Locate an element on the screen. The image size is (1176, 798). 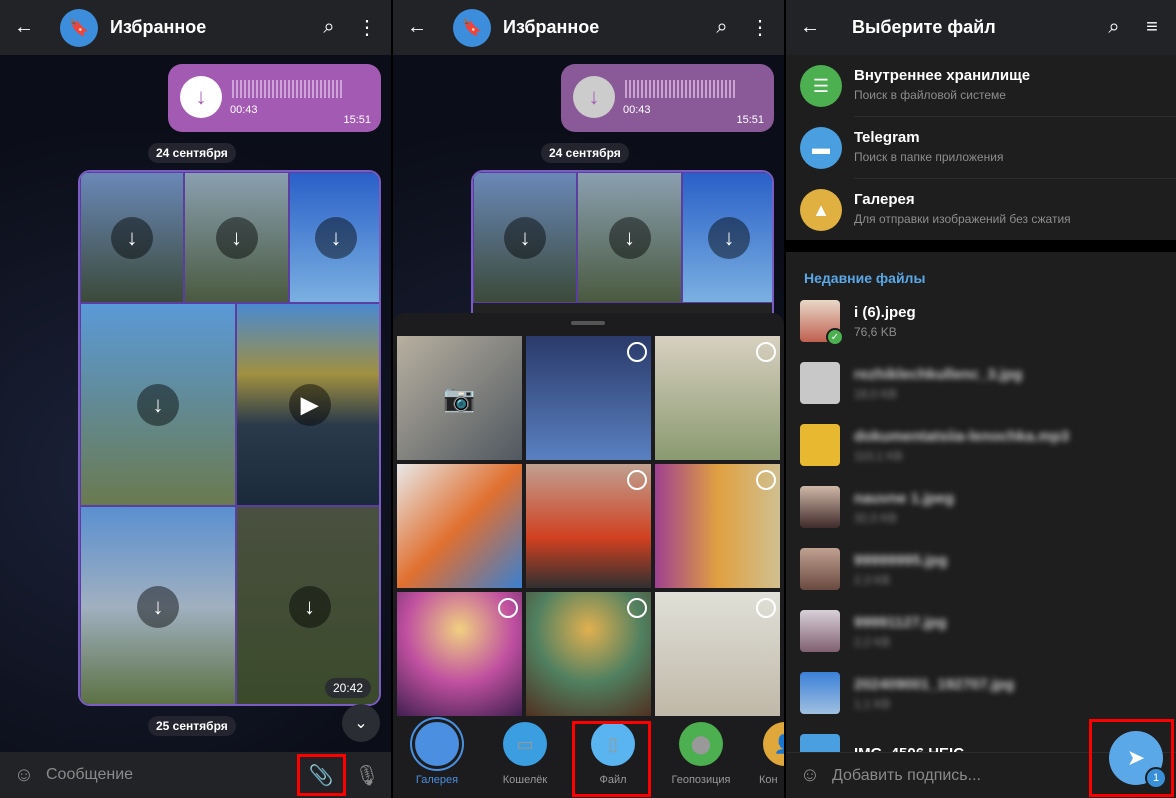
sort-icon: ≡ is located at coordinates (1152, 28).